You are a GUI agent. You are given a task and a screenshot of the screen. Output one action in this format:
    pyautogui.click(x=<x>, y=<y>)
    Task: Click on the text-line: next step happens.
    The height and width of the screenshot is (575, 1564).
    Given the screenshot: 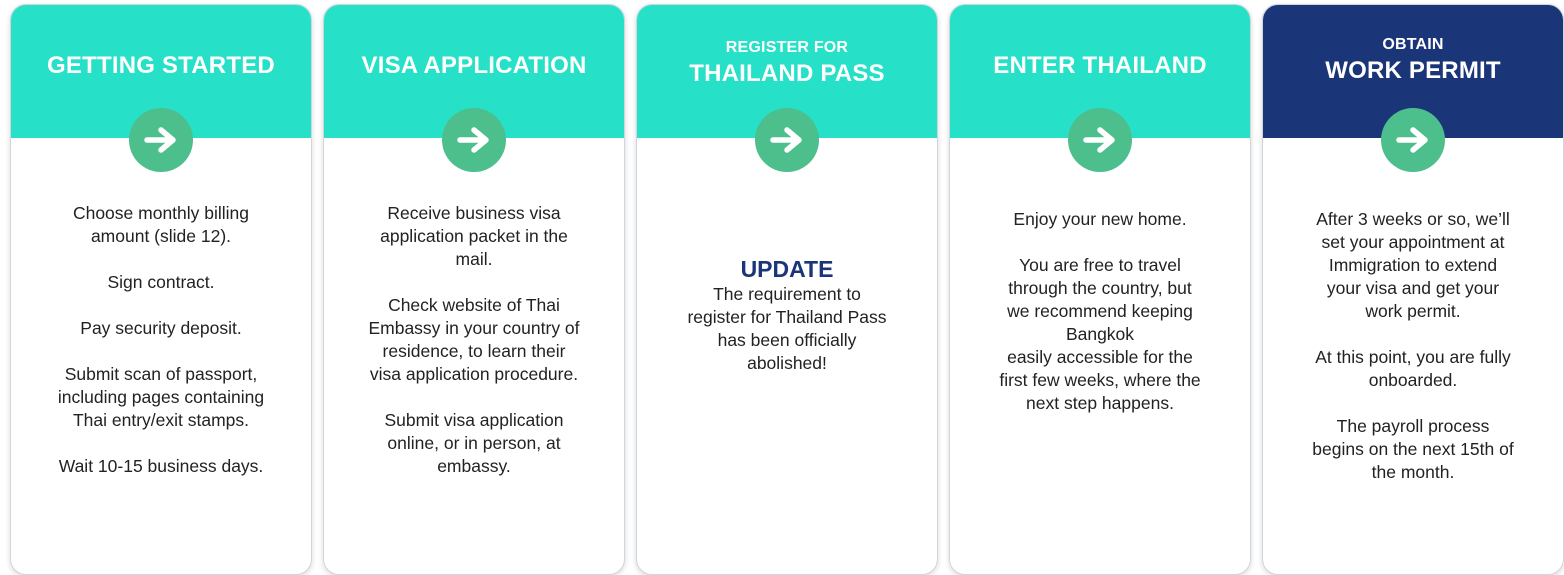 What is the action you would take?
    pyautogui.click(x=1100, y=403)
    